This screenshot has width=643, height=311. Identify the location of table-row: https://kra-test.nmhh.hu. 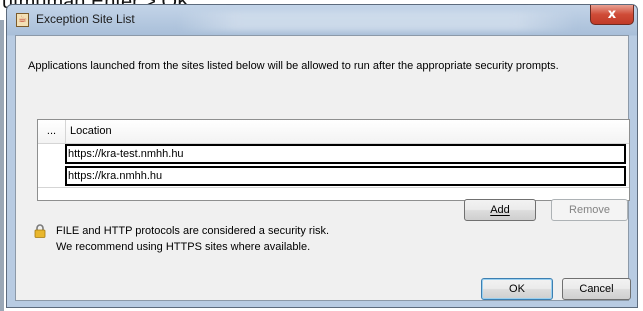
(333, 154).